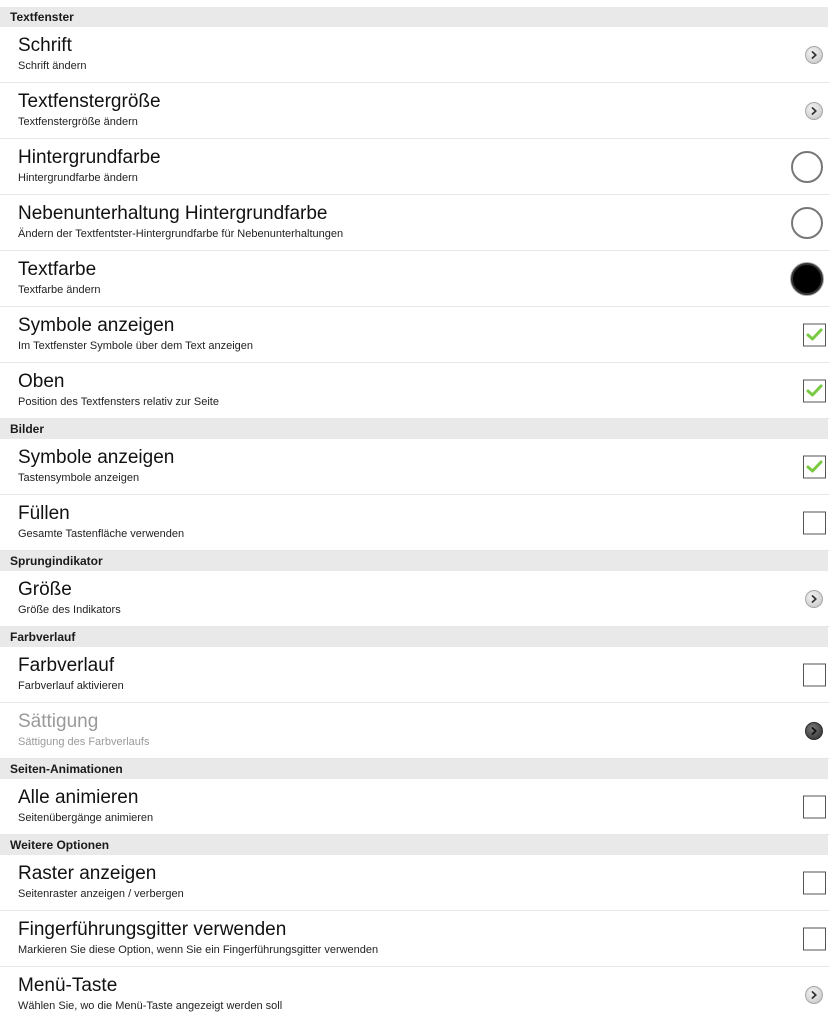 Image resolution: width=829 pixels, height=1030 pixels. Describe the element at coordinates (69, 610) in the screenshot. I see `setting-subtitle: Größe des Indikators` at that location.